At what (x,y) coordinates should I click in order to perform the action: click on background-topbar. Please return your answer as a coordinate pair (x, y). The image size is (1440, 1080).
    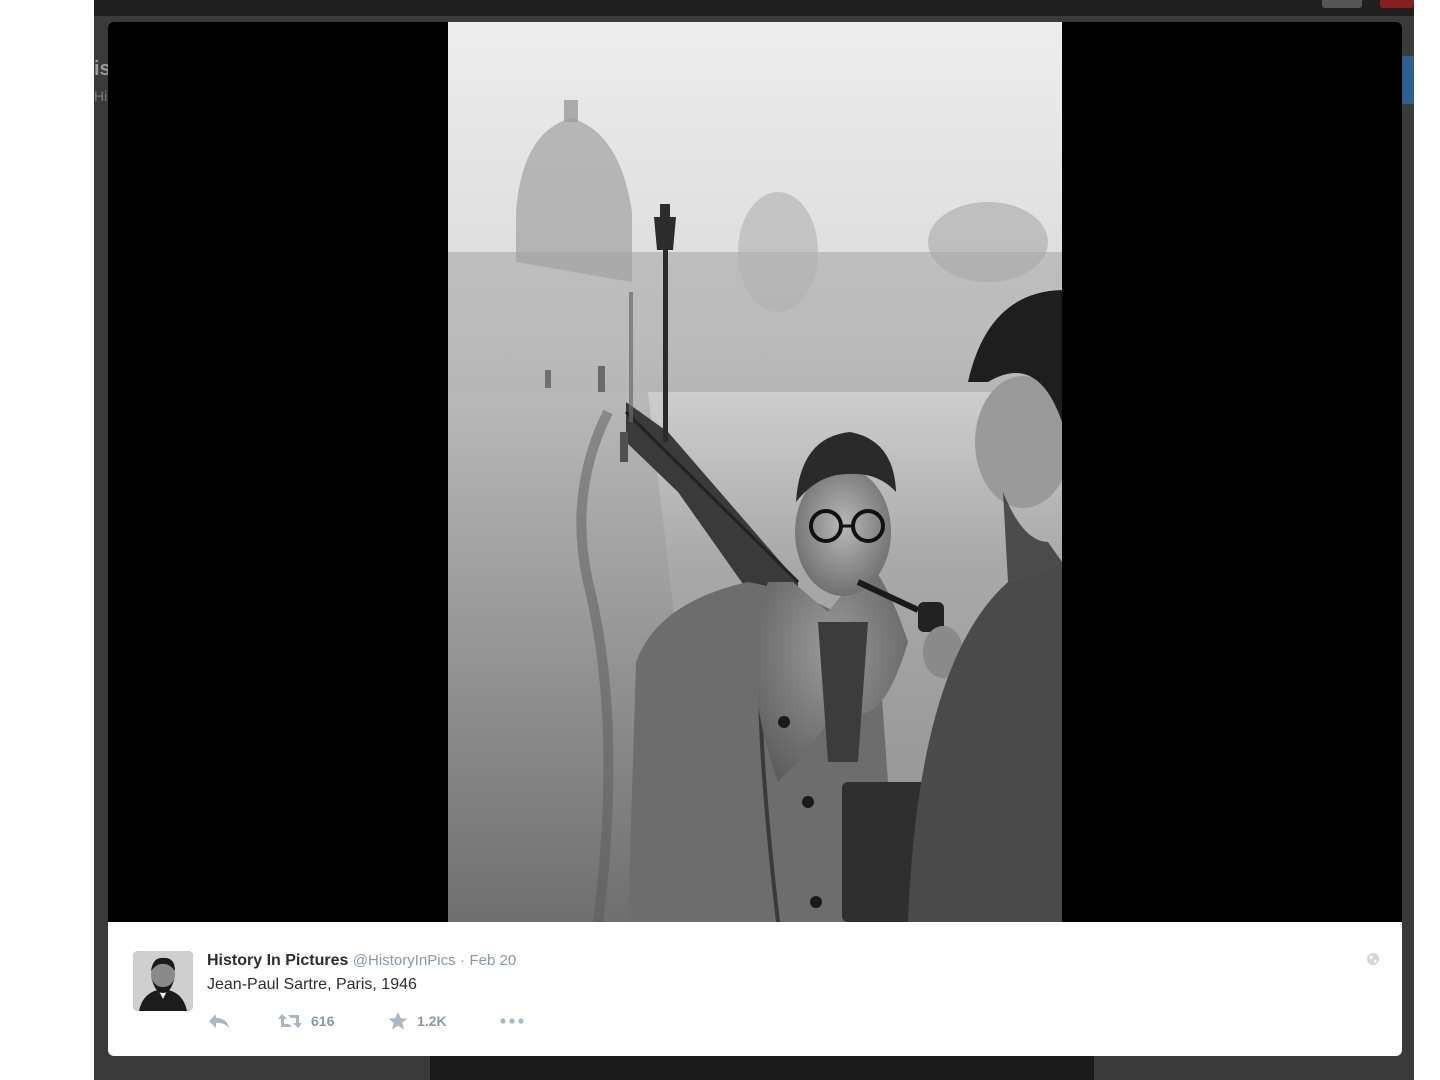
    Looking at the image, I should click on (754, 8).